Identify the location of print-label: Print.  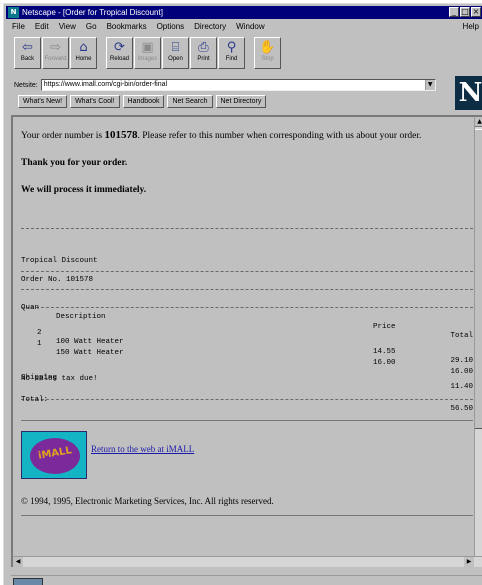
(203, 59).